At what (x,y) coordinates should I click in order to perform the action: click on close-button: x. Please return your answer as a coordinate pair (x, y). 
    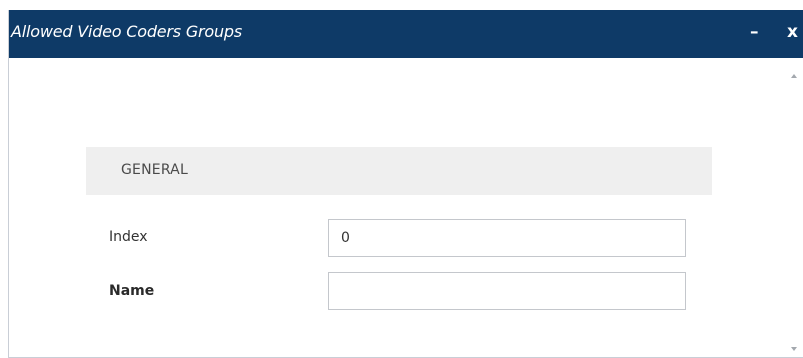
    Looking at the image, I should click on (792, 32).